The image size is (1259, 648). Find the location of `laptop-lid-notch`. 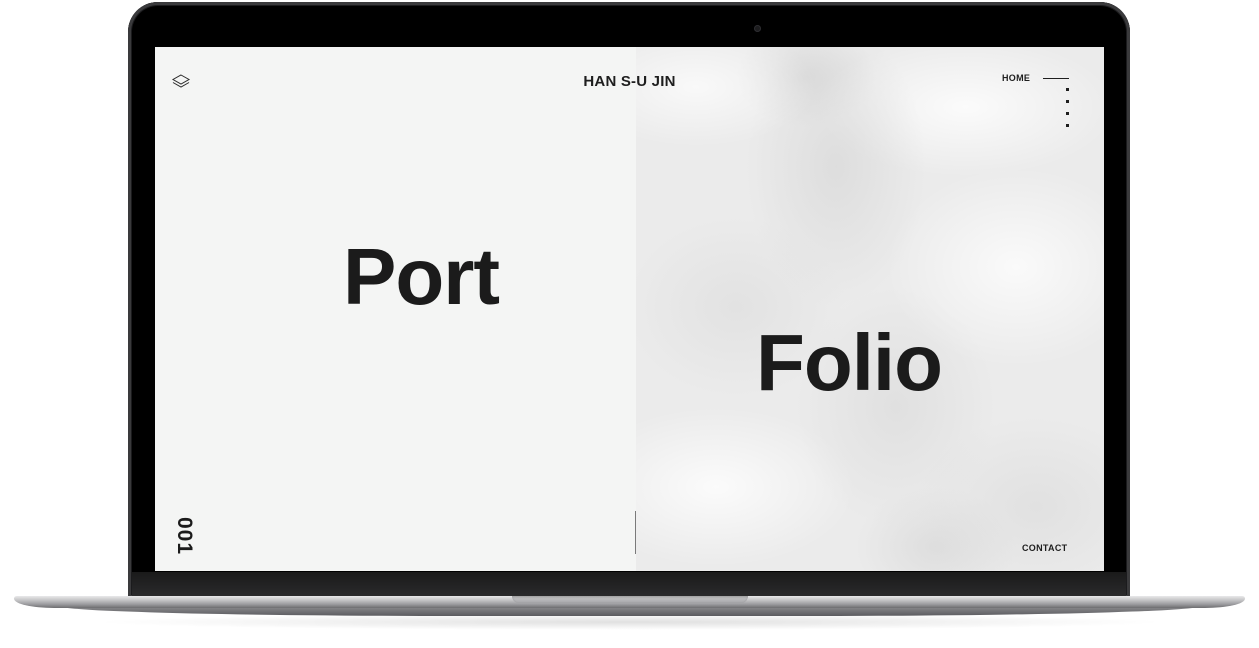

laptop-lid-notch is located at coordinates (630, 599).